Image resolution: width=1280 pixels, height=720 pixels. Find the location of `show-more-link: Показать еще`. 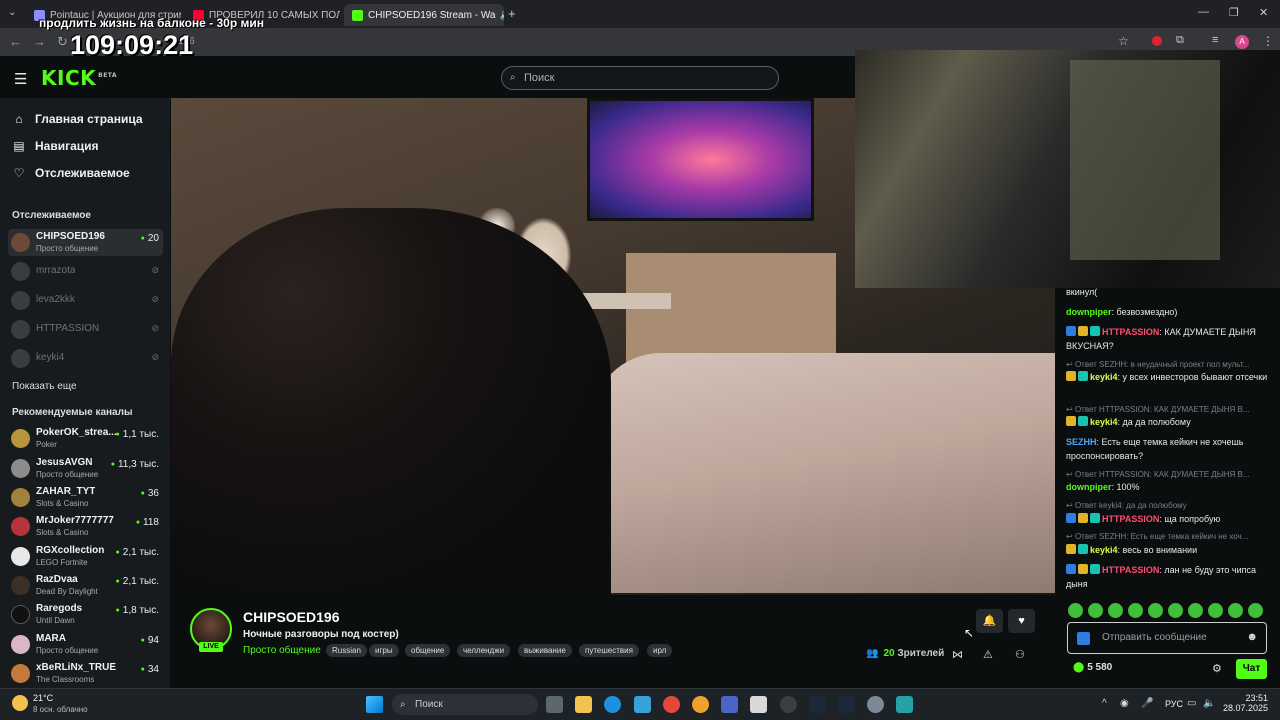

show-more-link: Показать еще is located at coordinates (44, 386).